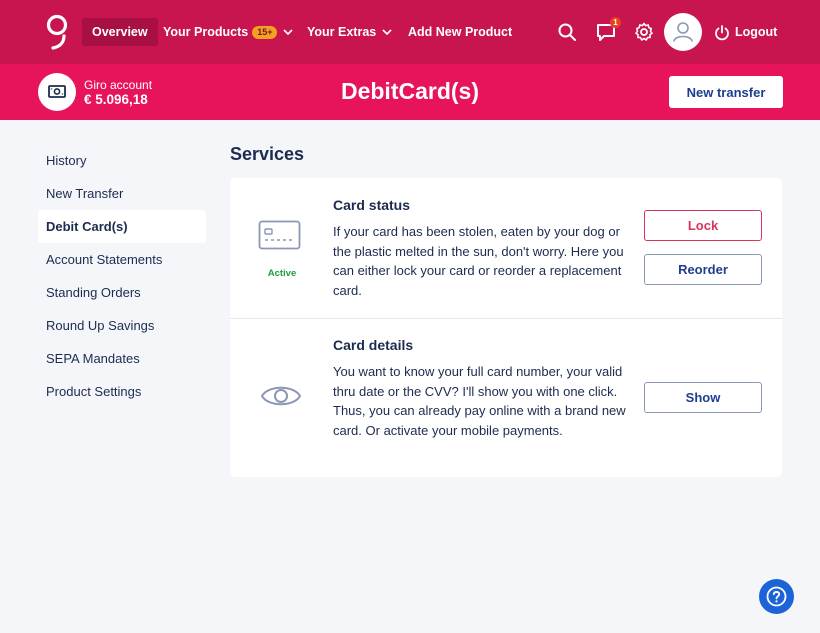 The height and width of the screenshot is (633, 820). I want to click on lock-button: Lock, so click(703, 225).